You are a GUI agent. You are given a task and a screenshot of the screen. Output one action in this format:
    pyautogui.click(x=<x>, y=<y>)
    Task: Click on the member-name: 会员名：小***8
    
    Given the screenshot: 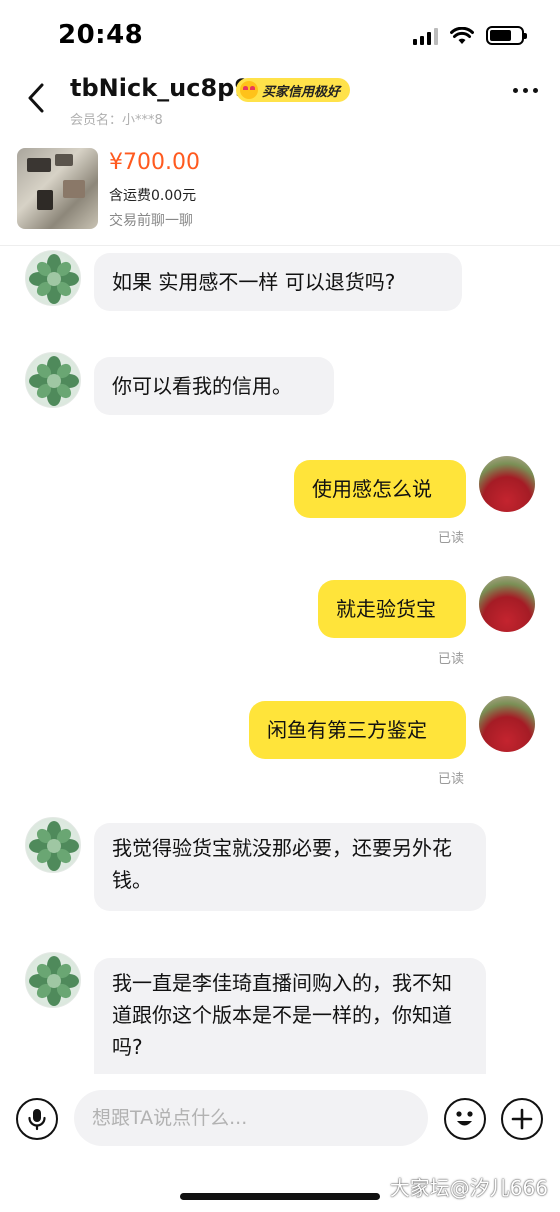 What is the action you would take?
    pyautogui.click(x=116, y=120)
    